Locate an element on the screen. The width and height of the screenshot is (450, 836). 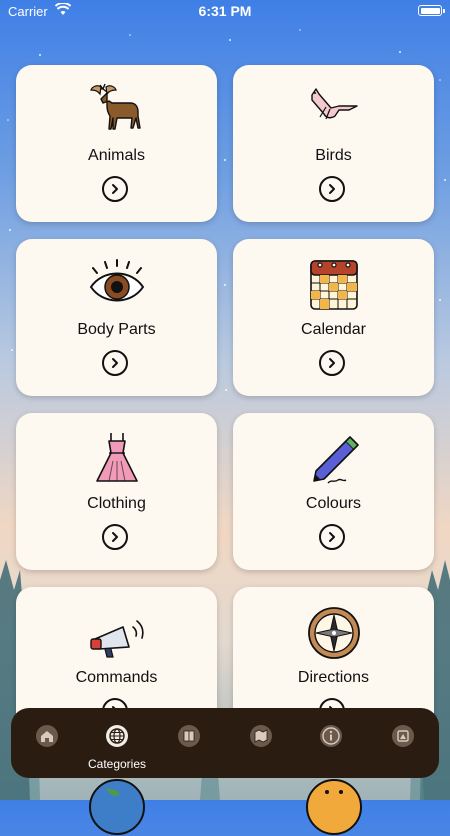
tab-book is located at coordinates (189, 746).